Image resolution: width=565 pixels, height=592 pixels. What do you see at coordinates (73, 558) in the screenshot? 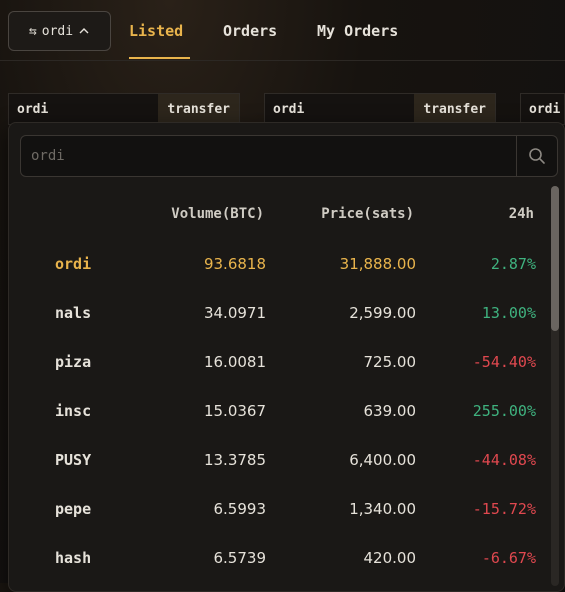
I see `token-name: hash` at bounding box center [73, 558].